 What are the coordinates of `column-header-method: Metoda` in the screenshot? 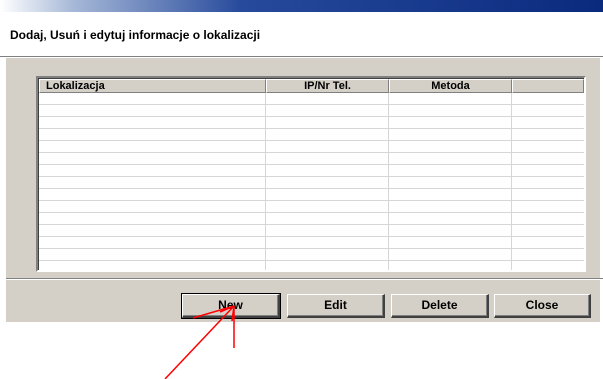 It's located at (450, 86).